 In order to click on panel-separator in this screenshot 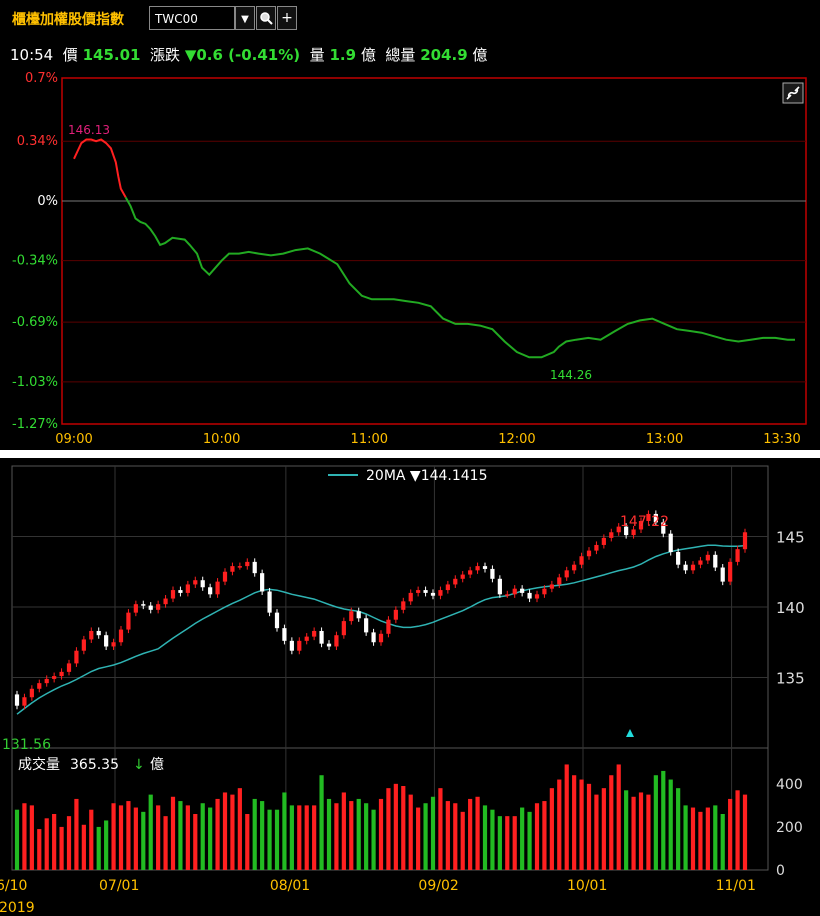, I will do `click(410, 454)`.